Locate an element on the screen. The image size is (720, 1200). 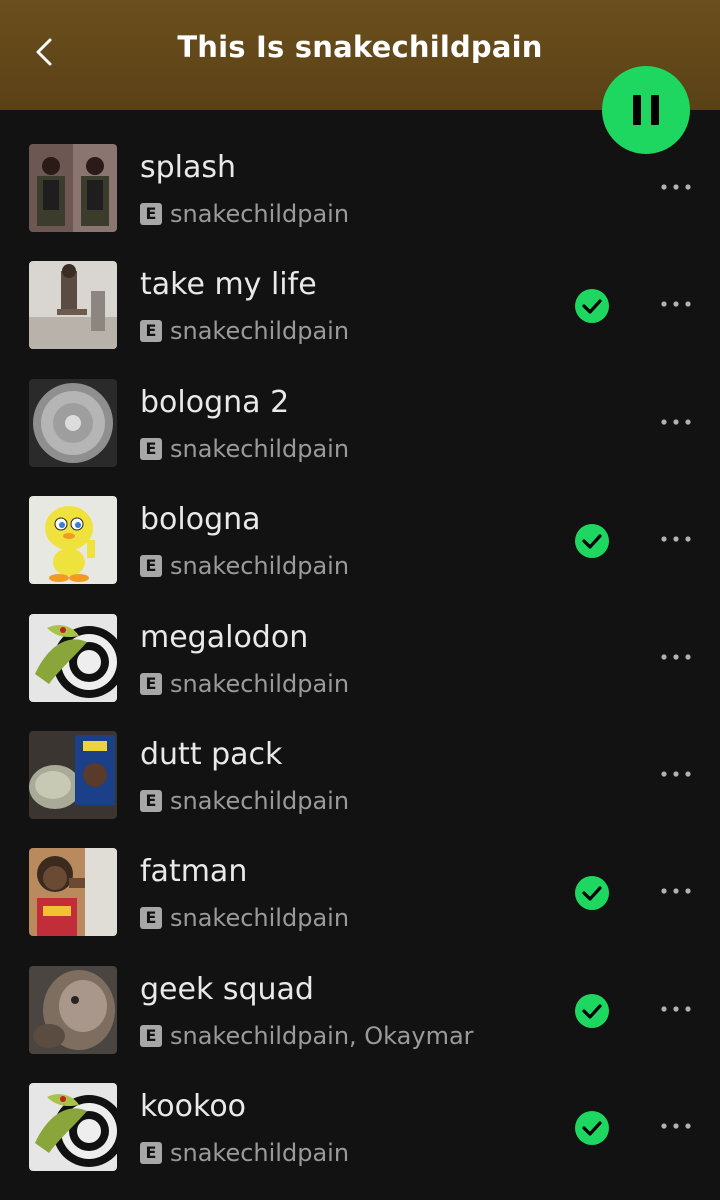
track-title: dutt pack is located at coordinates (211, 754).